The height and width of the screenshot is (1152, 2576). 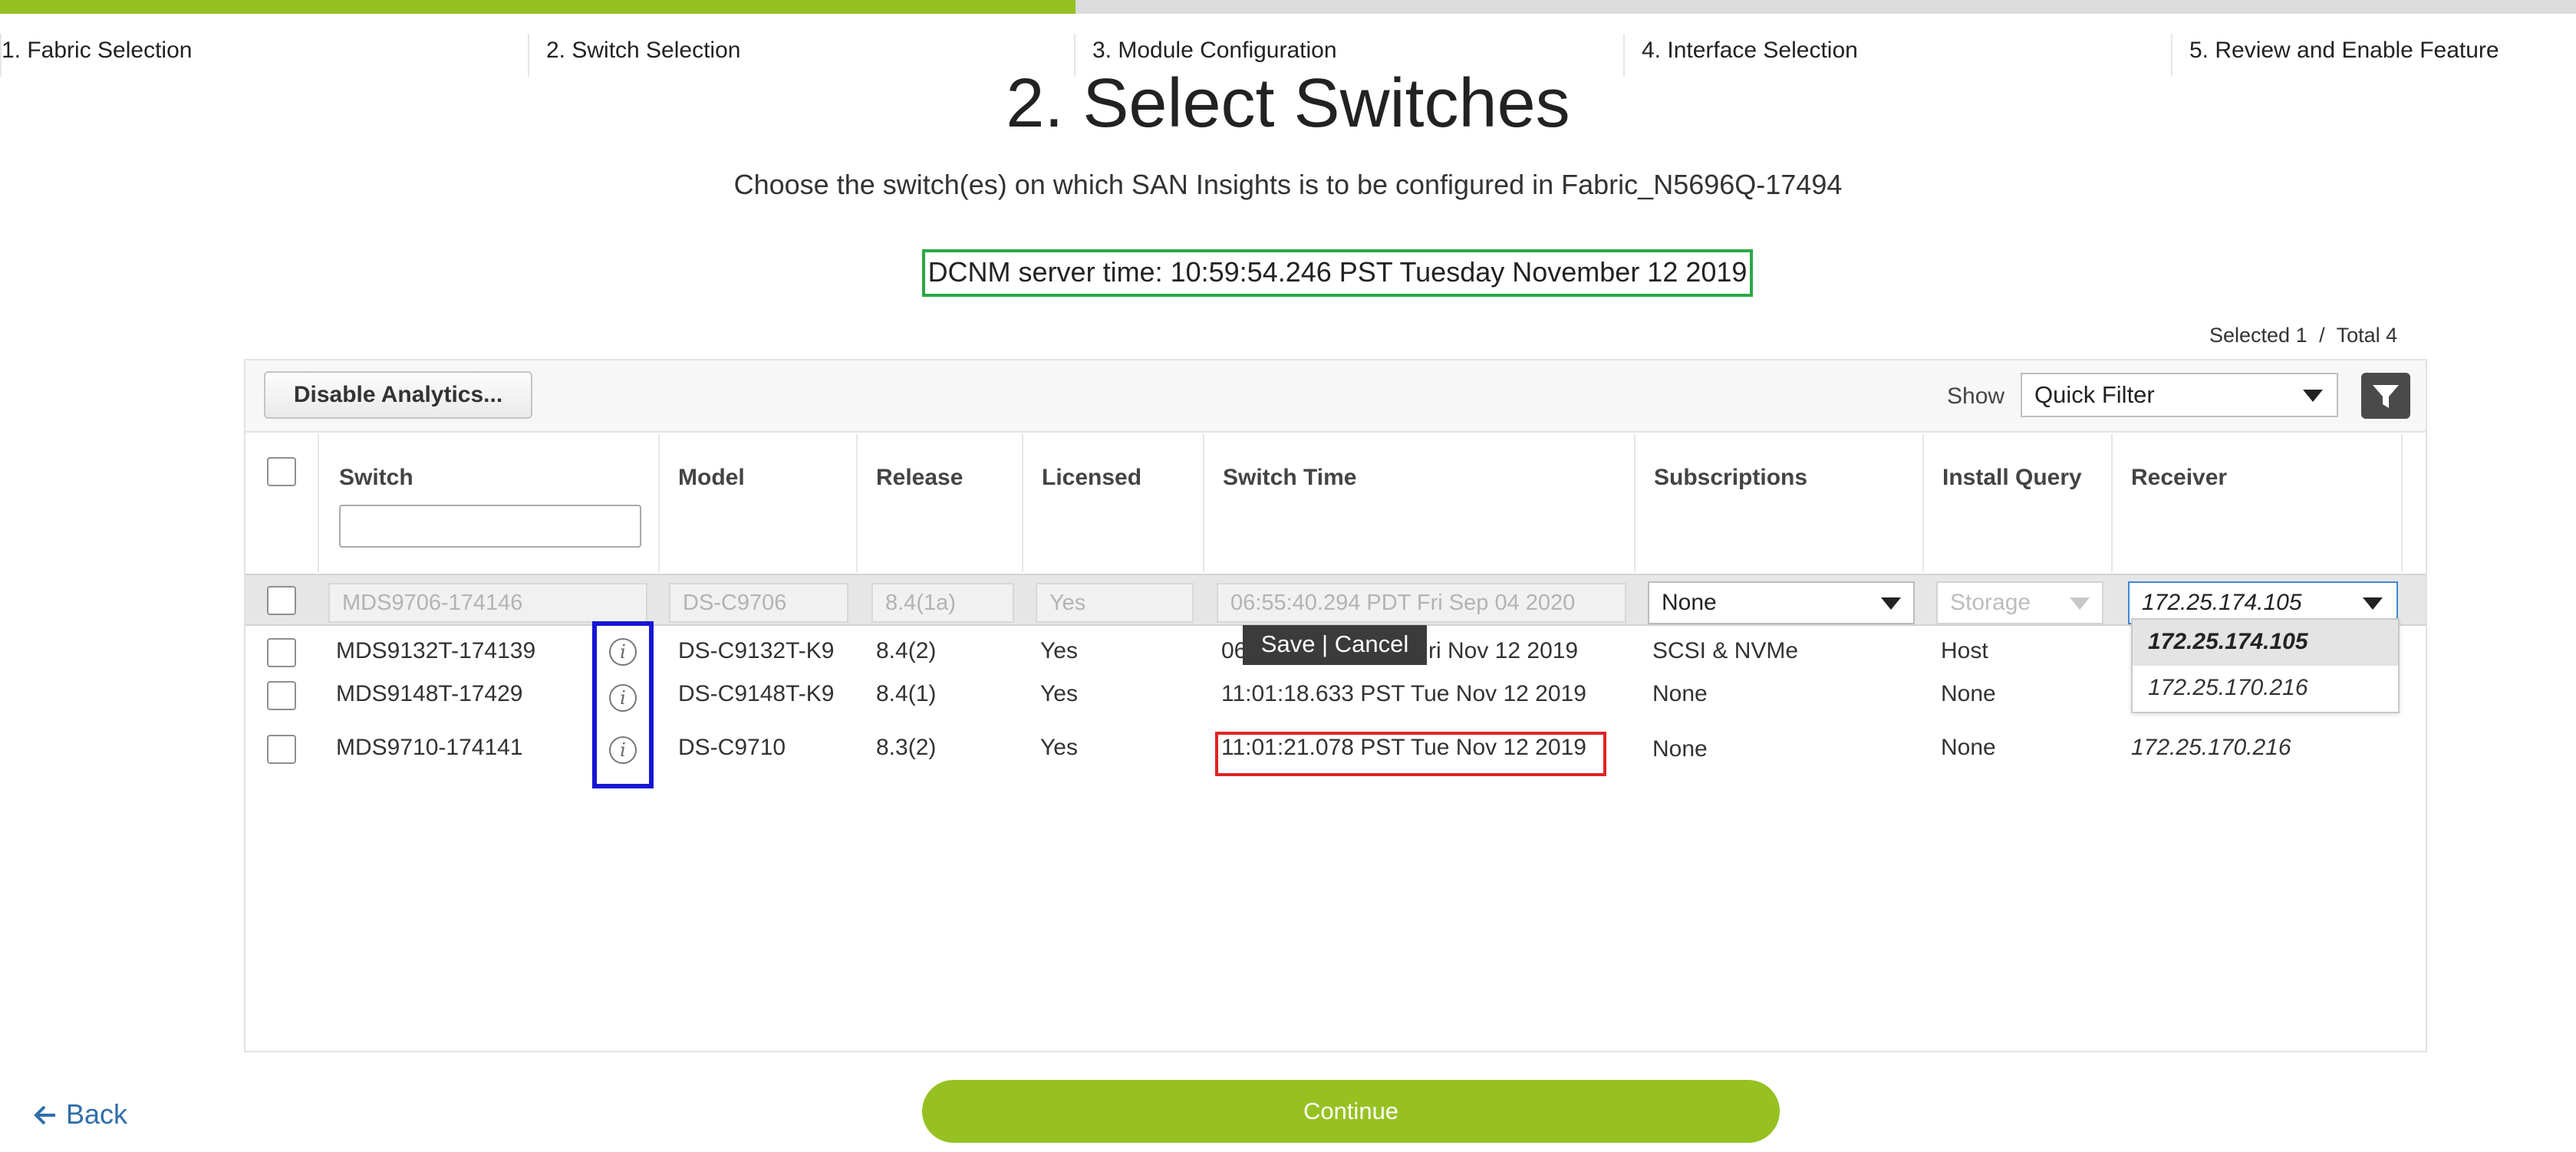 I want to click on column-header-switch: Switch, so click(x=376, y=478).